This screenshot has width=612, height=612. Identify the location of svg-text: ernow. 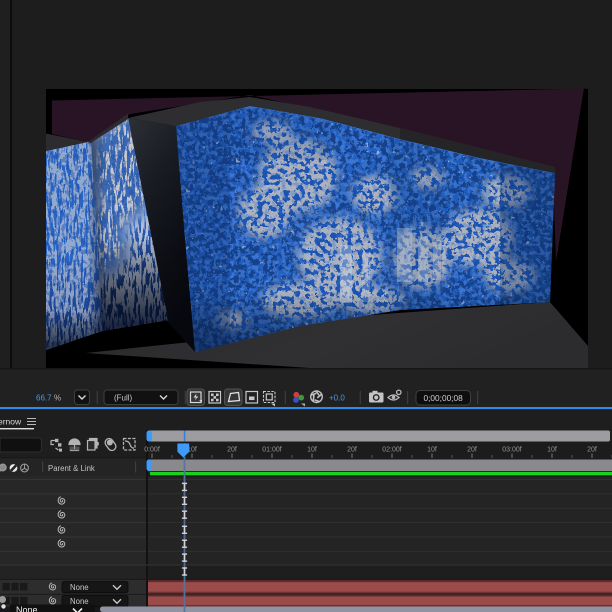
(11, 422).